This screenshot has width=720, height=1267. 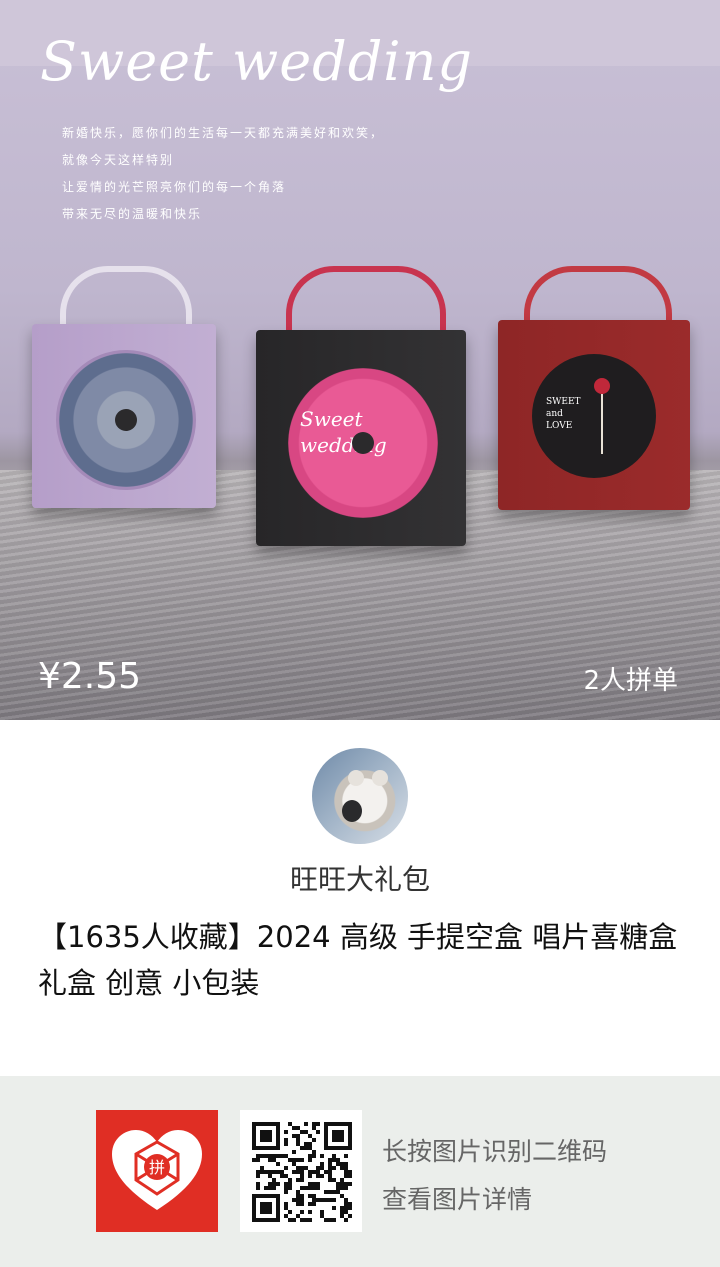 I want to click on record-disc-pink: Sweet wedding, so click(x=363, y=443).